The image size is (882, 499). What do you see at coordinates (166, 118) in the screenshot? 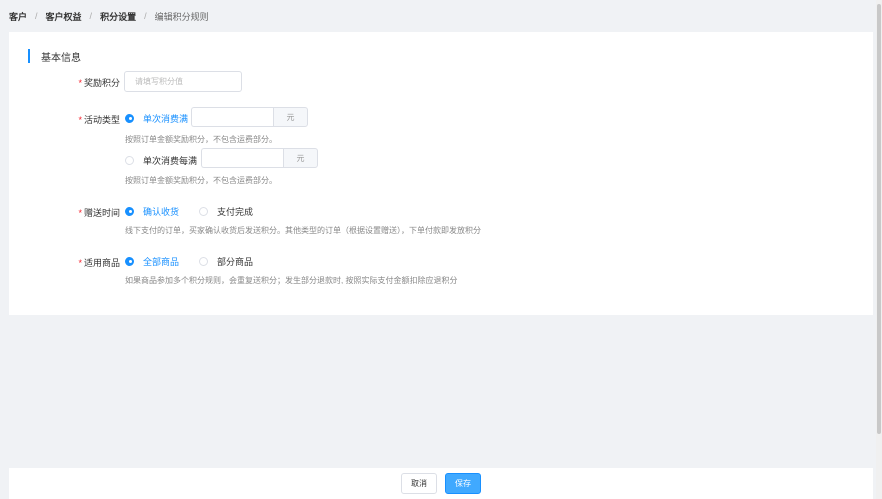
I see `radio-single-purchase-label: 单次消费满` at bounding box center [166, 118].